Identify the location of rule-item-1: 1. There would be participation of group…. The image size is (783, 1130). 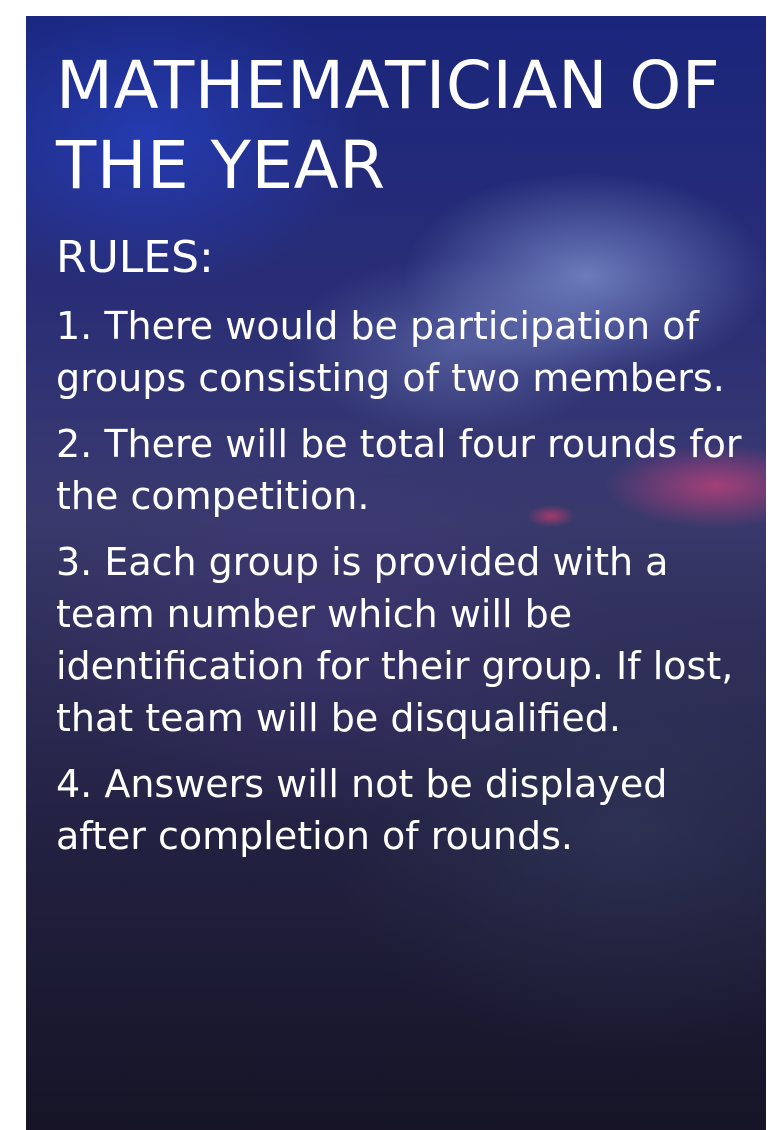
(390, 352).